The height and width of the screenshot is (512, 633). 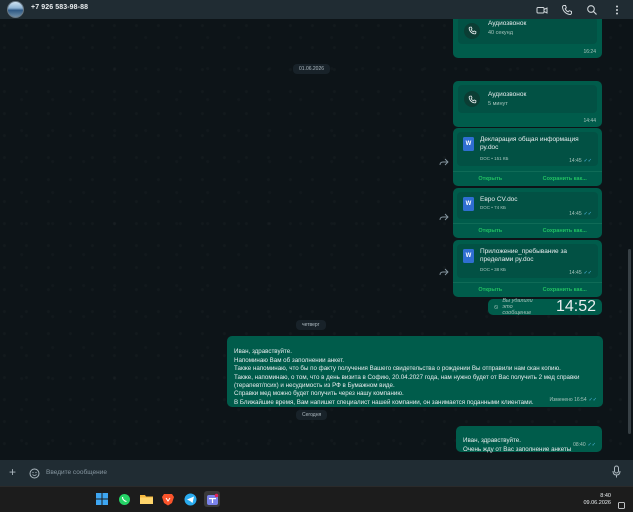 I want to click on menu-dots-icon, so click(x=617, y=9).